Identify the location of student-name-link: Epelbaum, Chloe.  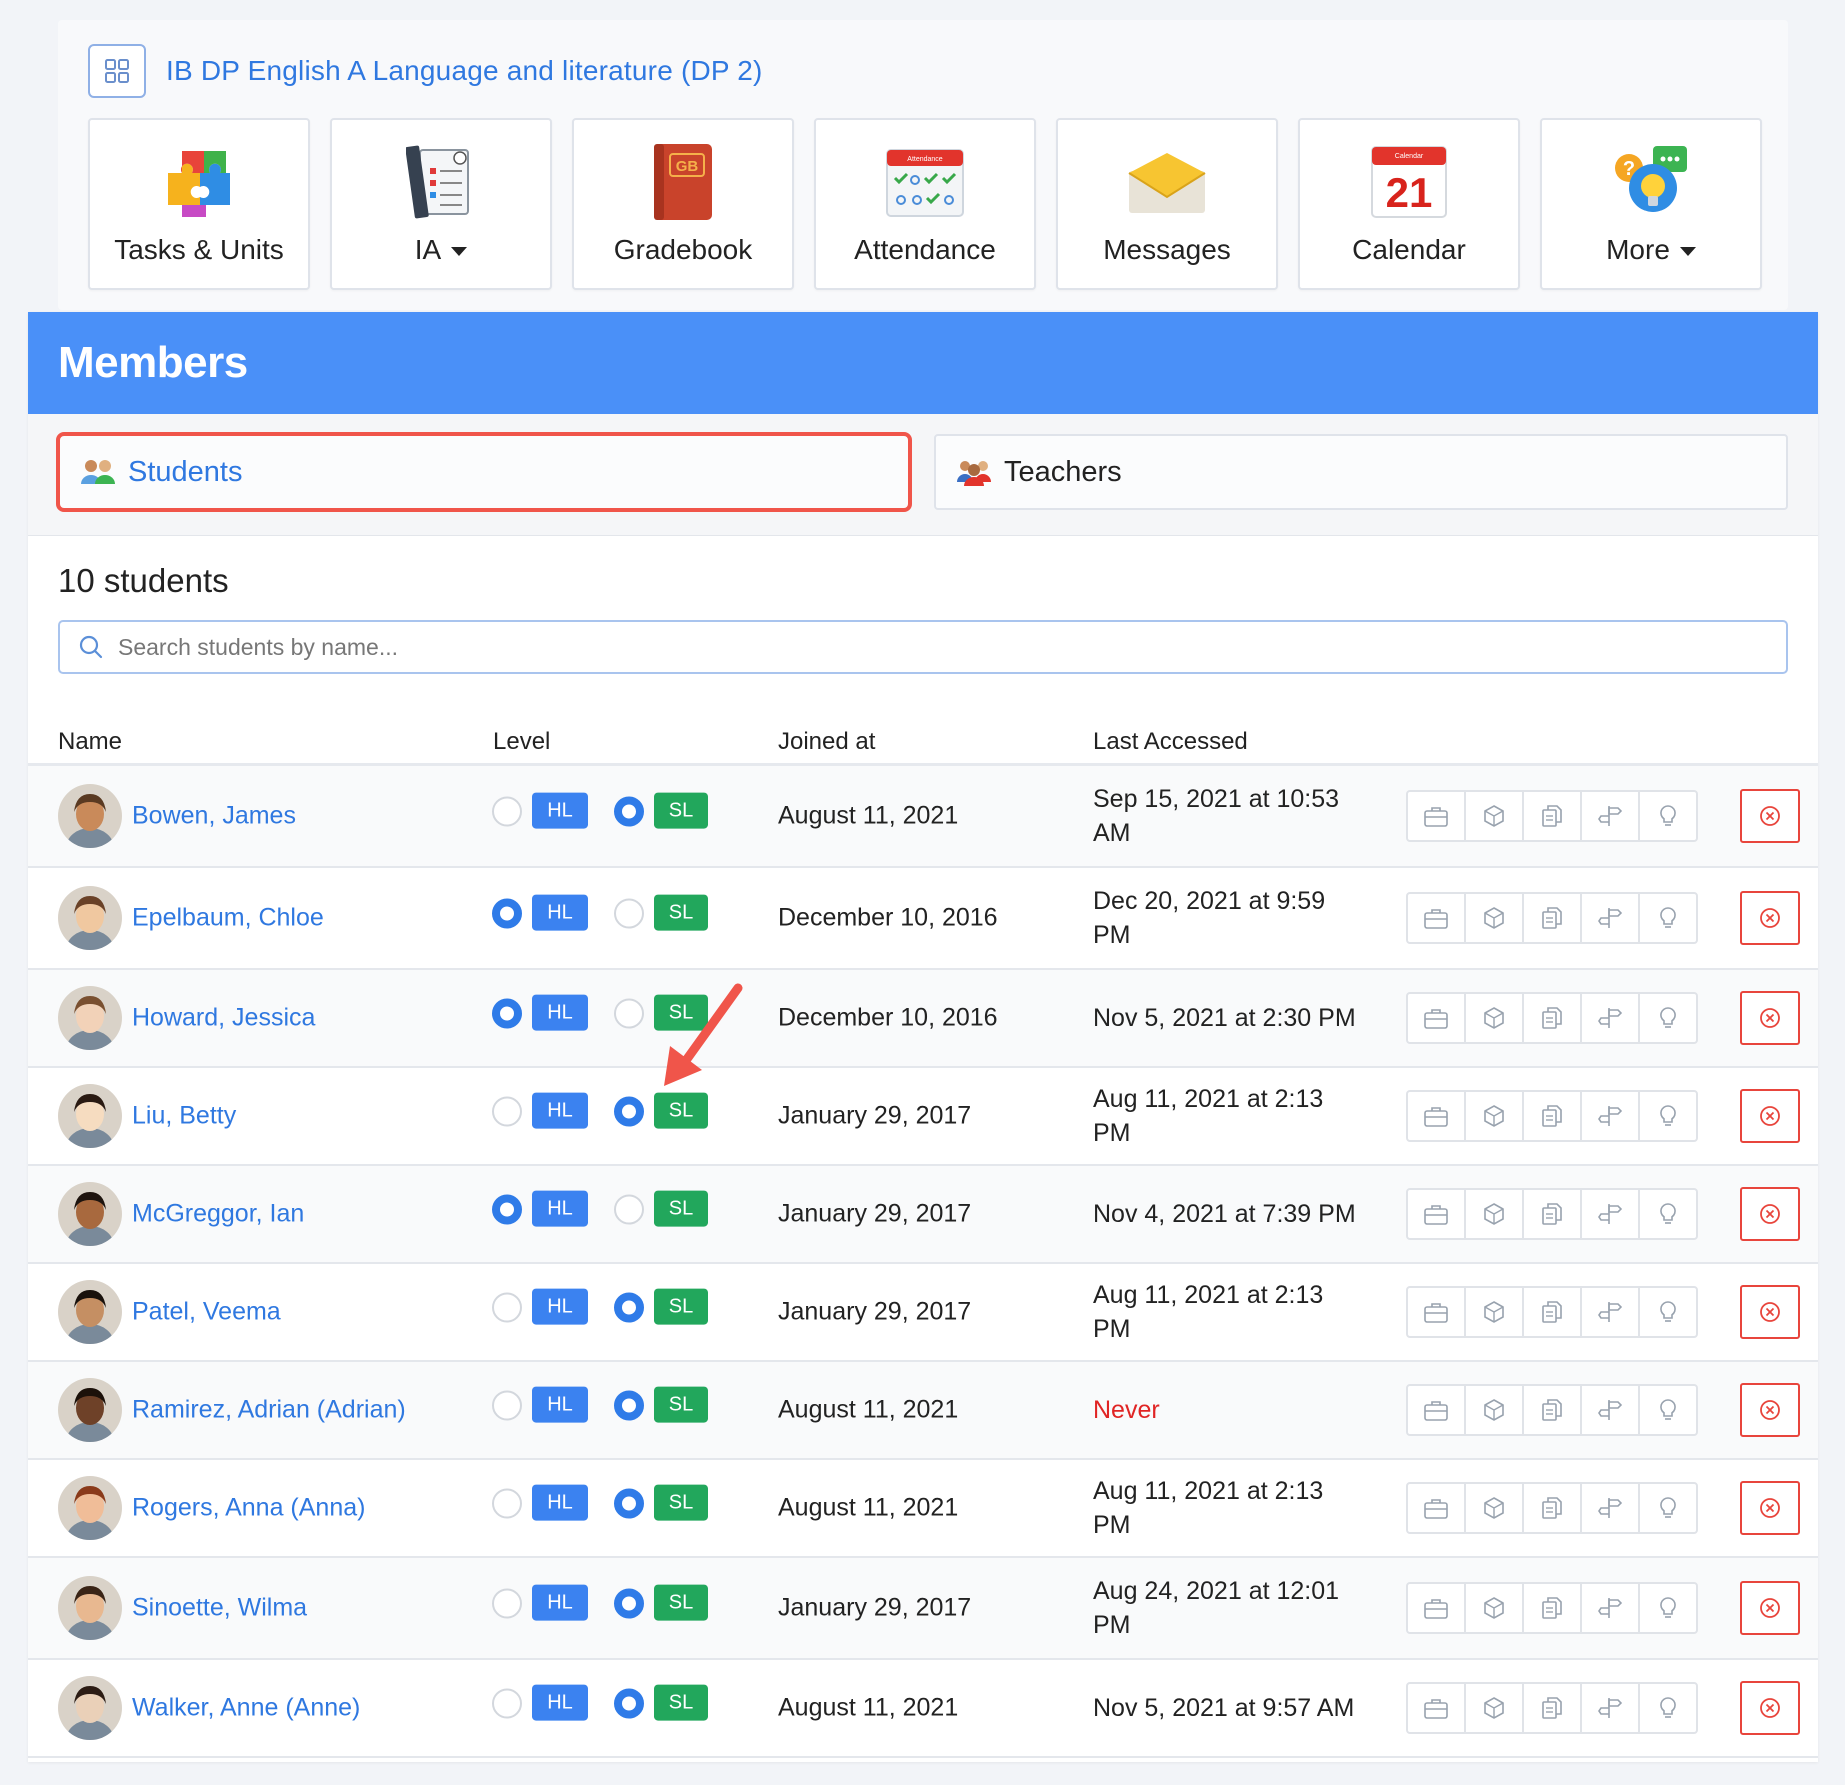
(228, 918).